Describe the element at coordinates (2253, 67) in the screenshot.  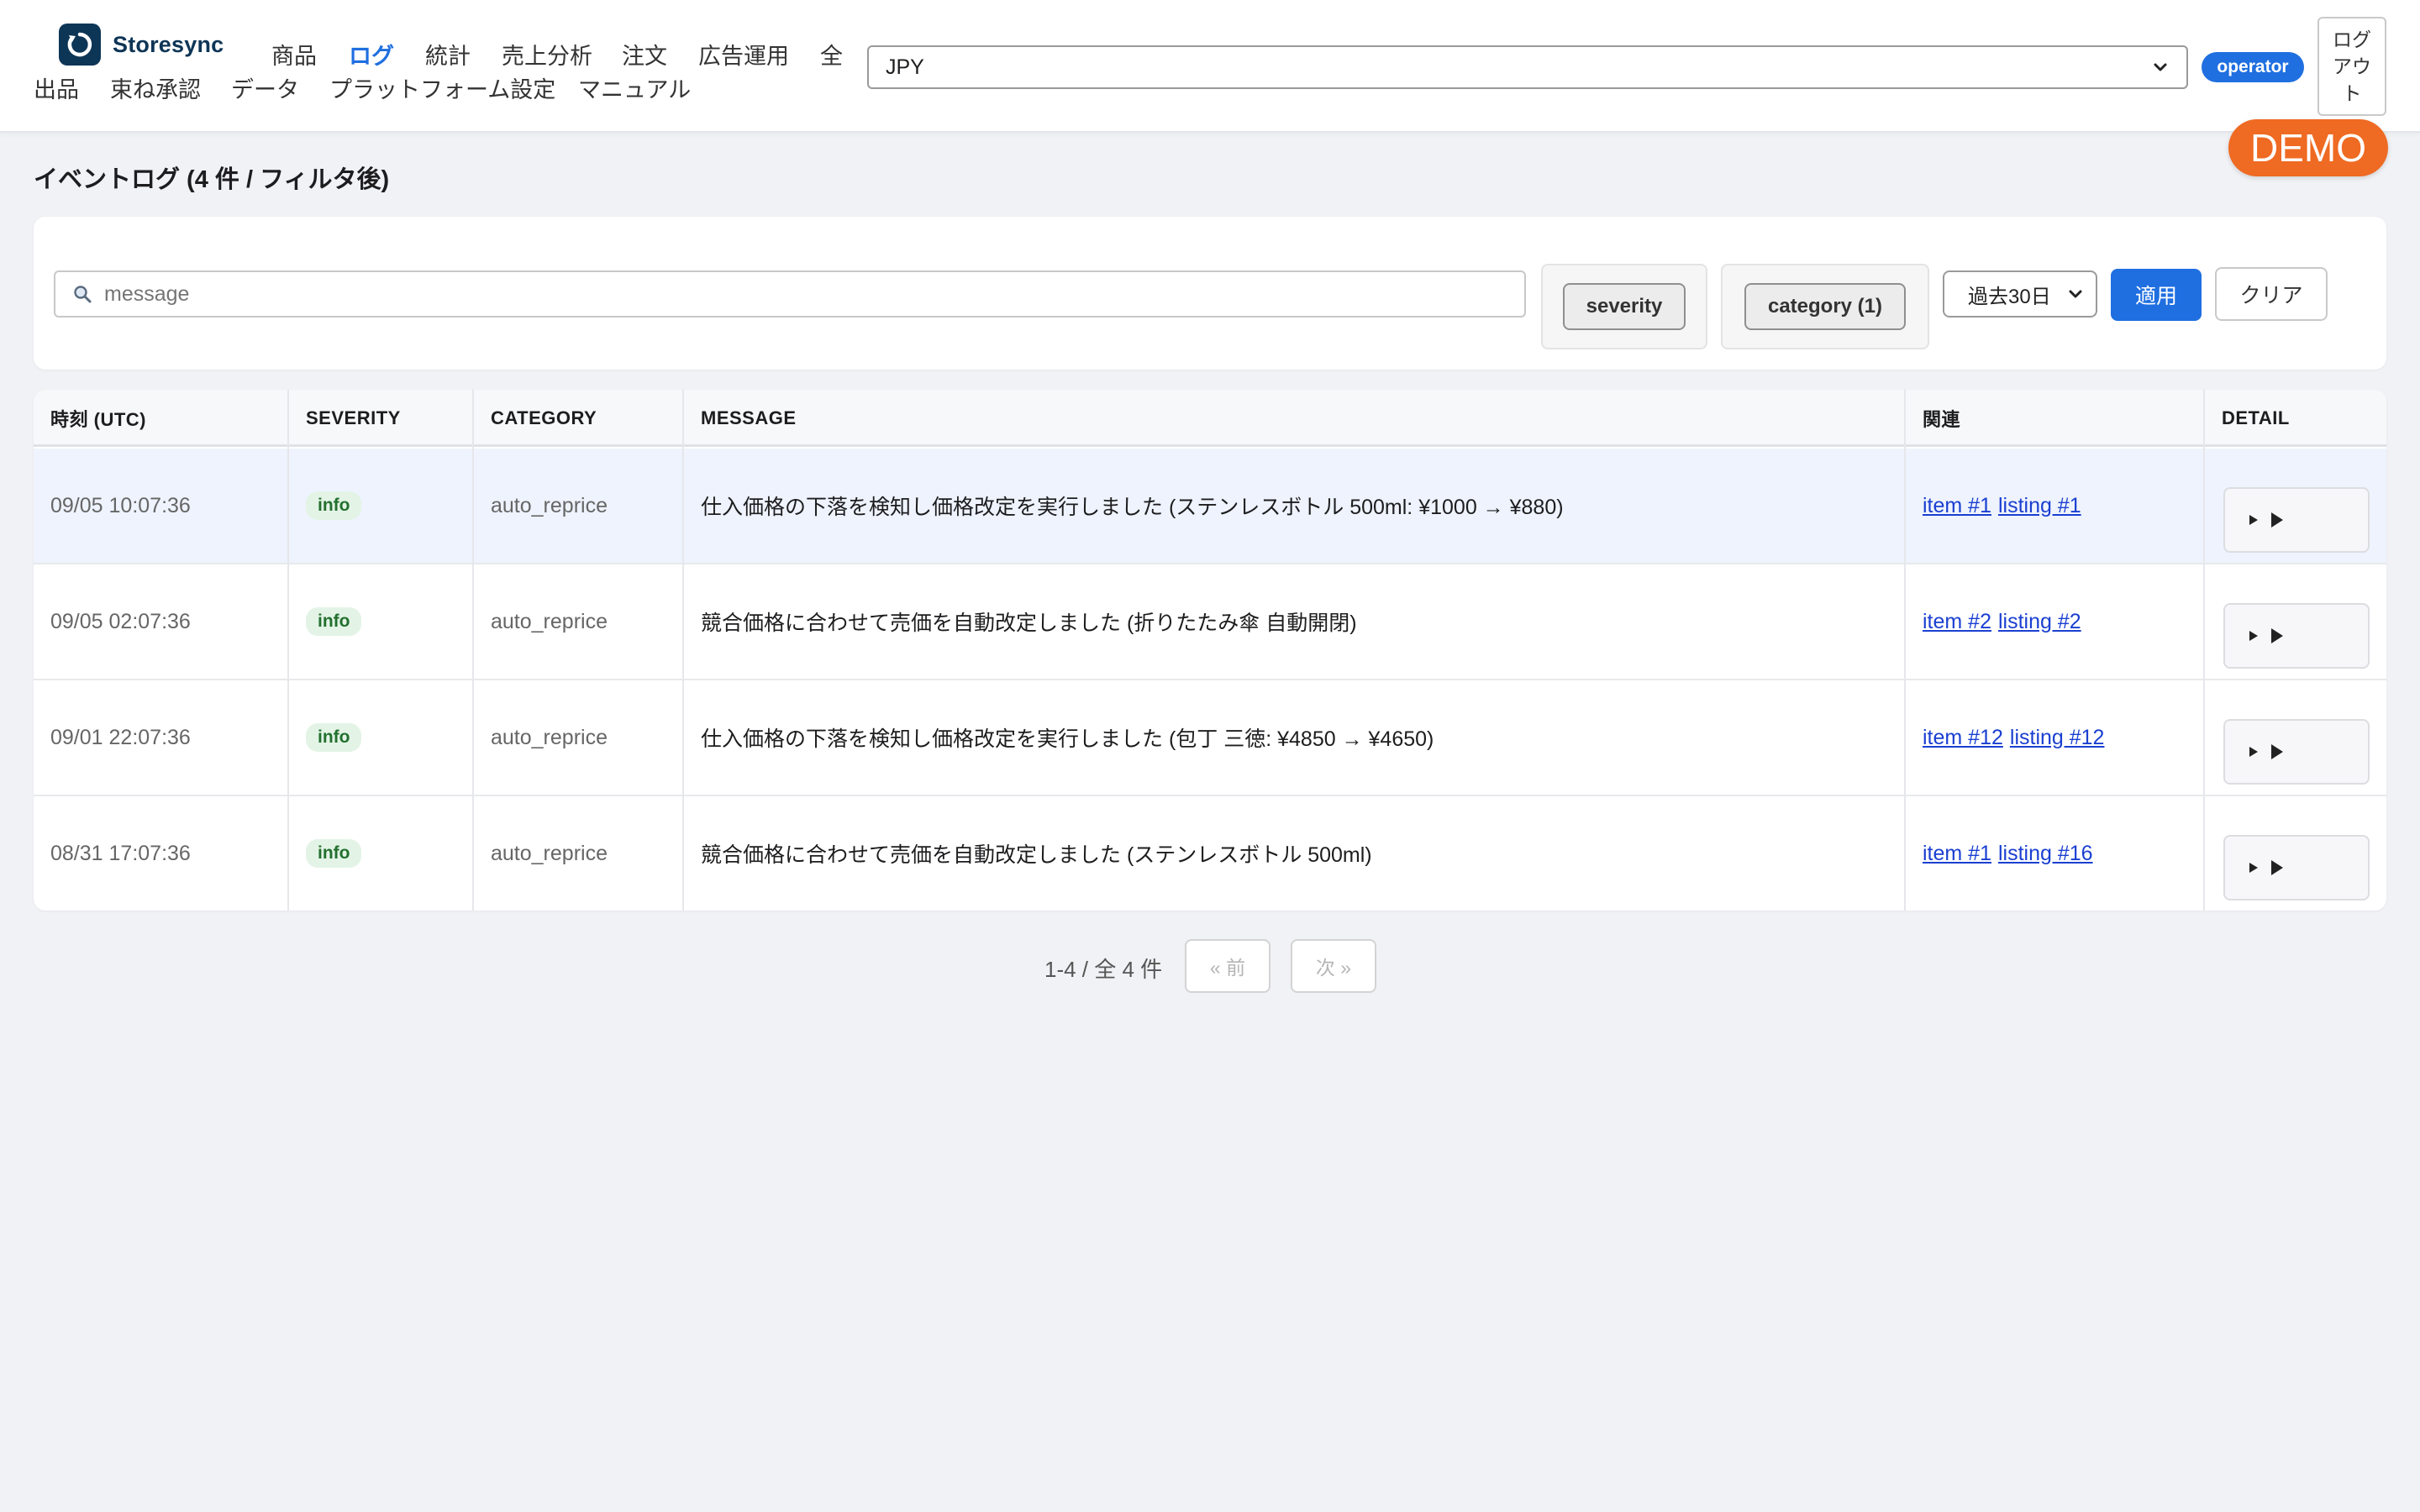
I see `role-badge: operator` at that location.